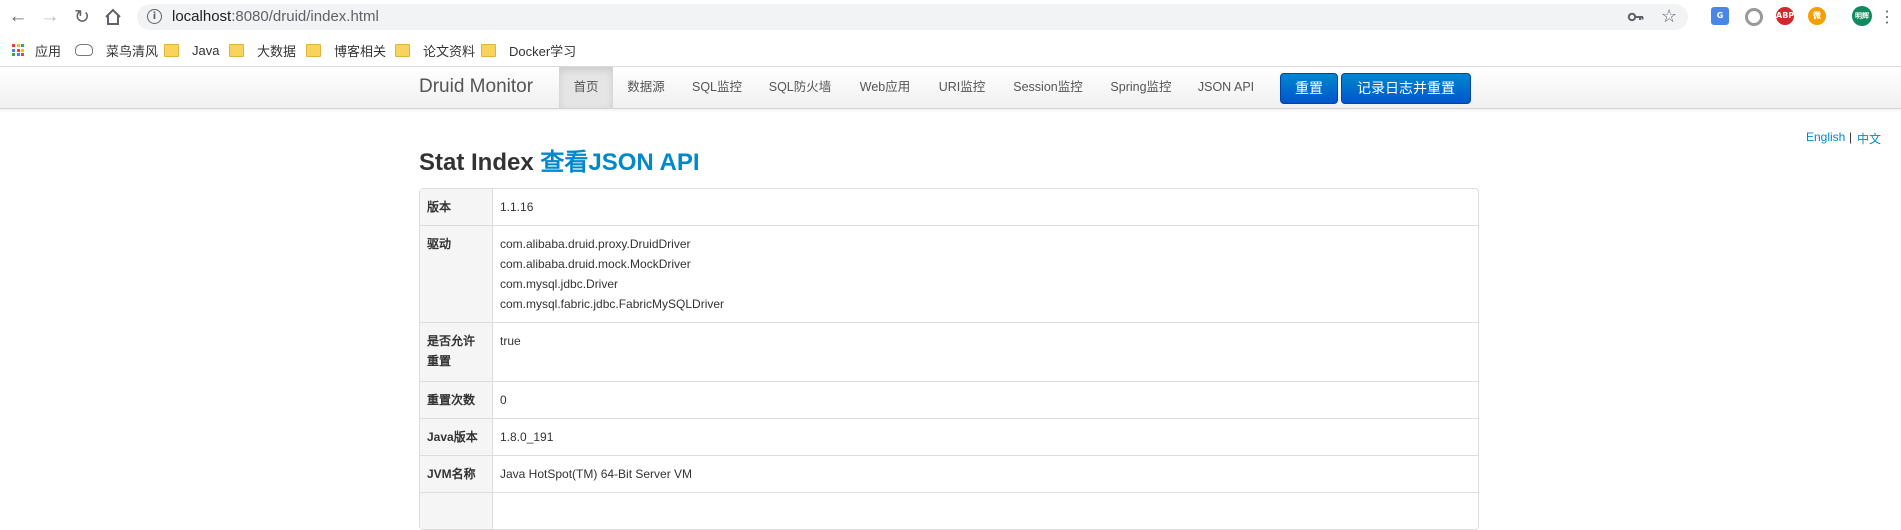  Describe the element at coordinates (1636, 19) in the screenshot. I see `key-icon` at that location.